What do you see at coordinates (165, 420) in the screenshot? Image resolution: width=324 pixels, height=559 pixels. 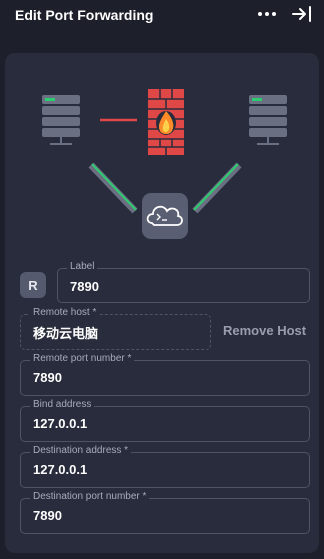 I see `bind-address-field: Bind address 127.0.0.1` at bounding box center [165, 420].